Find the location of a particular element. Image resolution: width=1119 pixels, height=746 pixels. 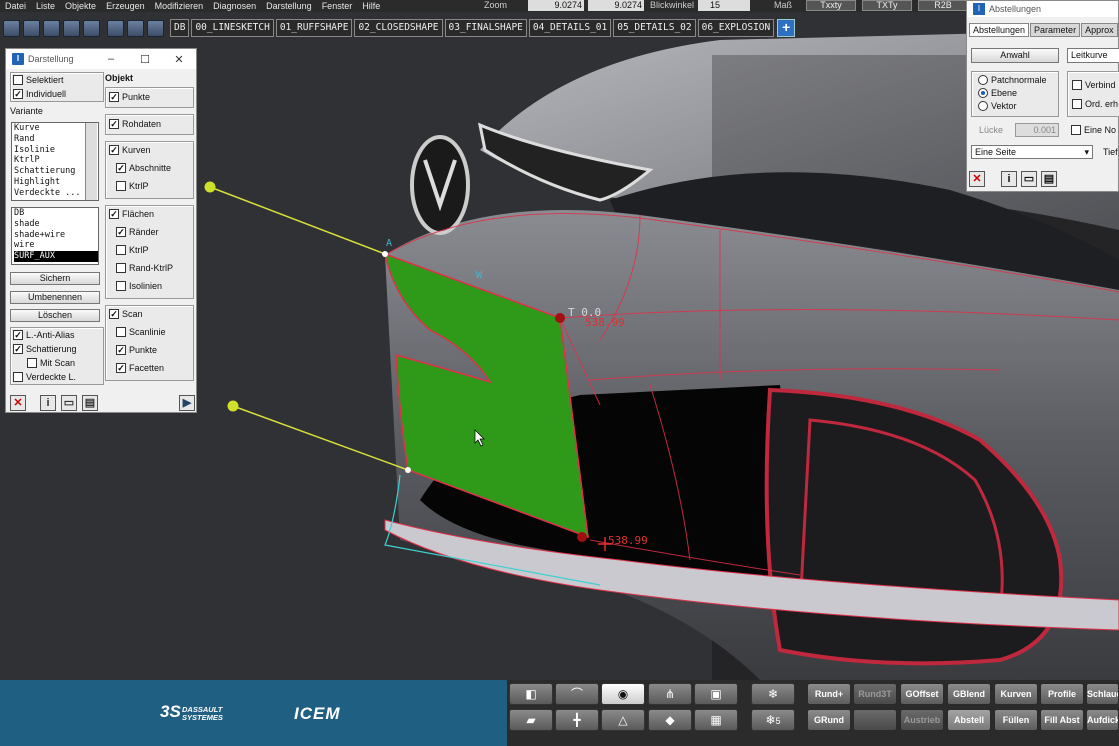

tool-button-f-llen: Füllen is located at coordinates (1016, 720).